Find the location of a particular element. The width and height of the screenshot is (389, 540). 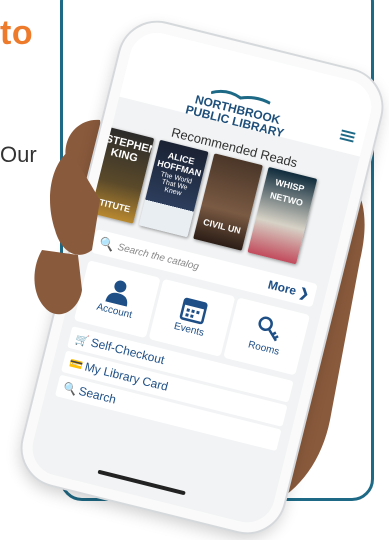

calendar-icon is located at coordinates (193, 311).